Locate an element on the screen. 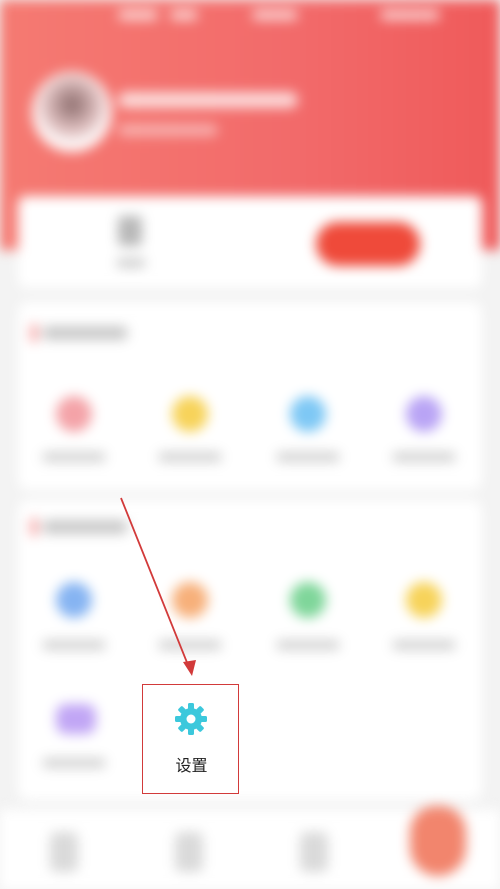 The image size is (500, 889). member-icon is located at coordinates (130, 231).